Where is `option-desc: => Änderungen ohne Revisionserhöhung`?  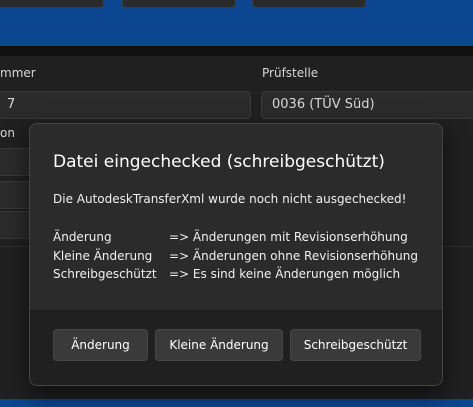
option-desc: => Änderungen ohne Revisionserhöhung is located at coordinates (293, 256).